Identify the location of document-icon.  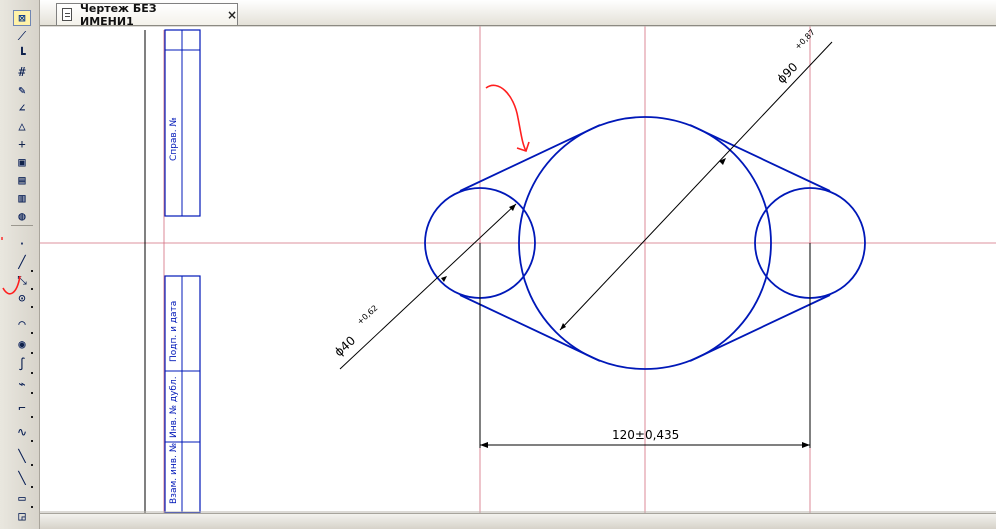
(67, 14).